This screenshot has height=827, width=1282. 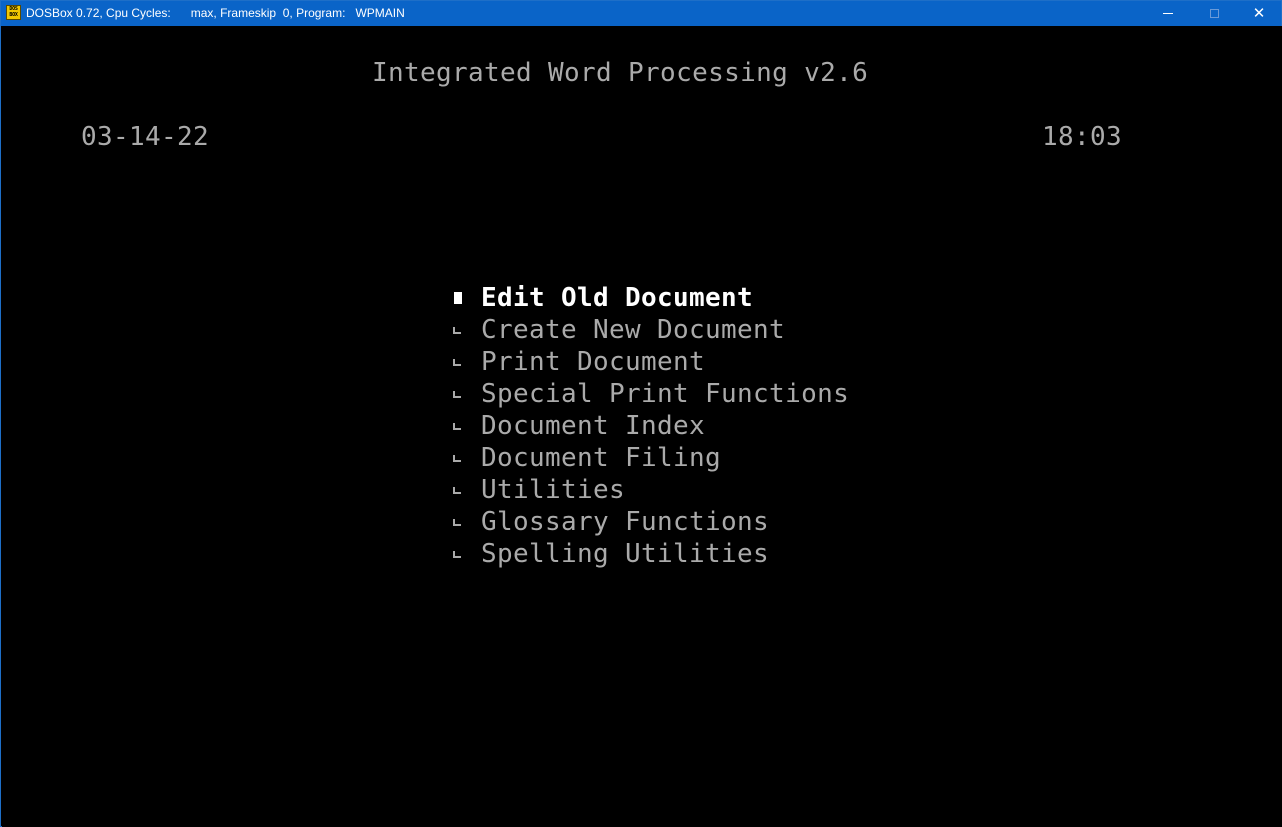 I want to click on menu-item-document-index: Document Index, so click(x=659, y=426).